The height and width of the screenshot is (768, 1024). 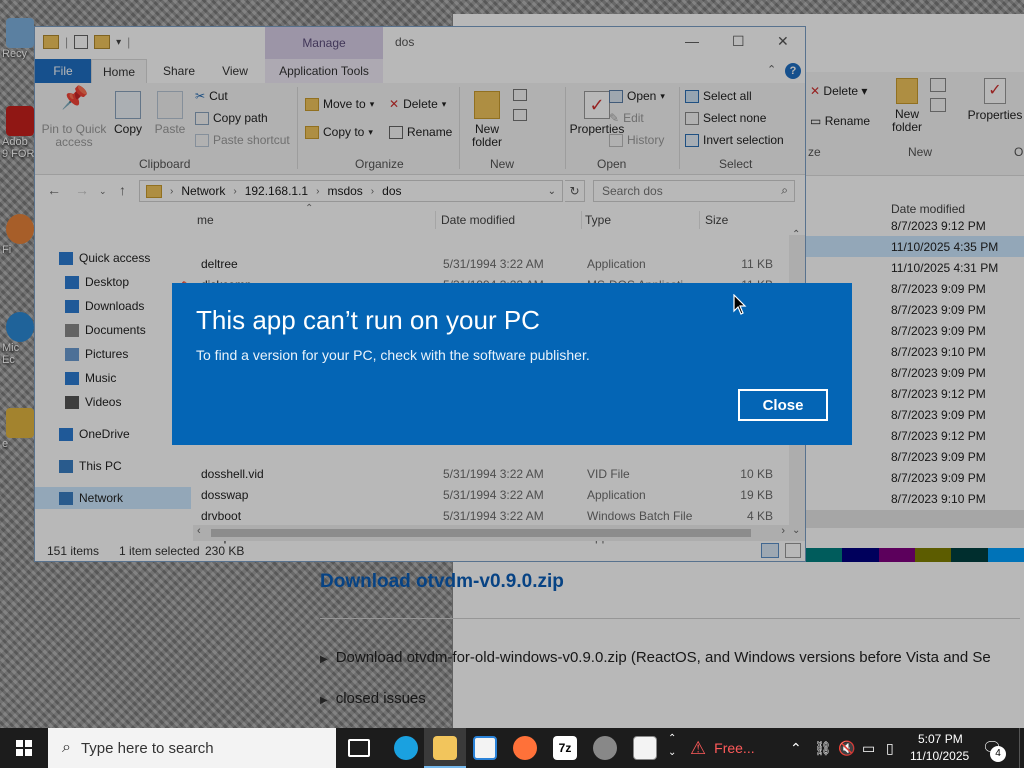 What do you see at coordinates (939, 756) in the screenshot?
I see `clock-date: 11/10/2025` at bounding box center [939, 756].